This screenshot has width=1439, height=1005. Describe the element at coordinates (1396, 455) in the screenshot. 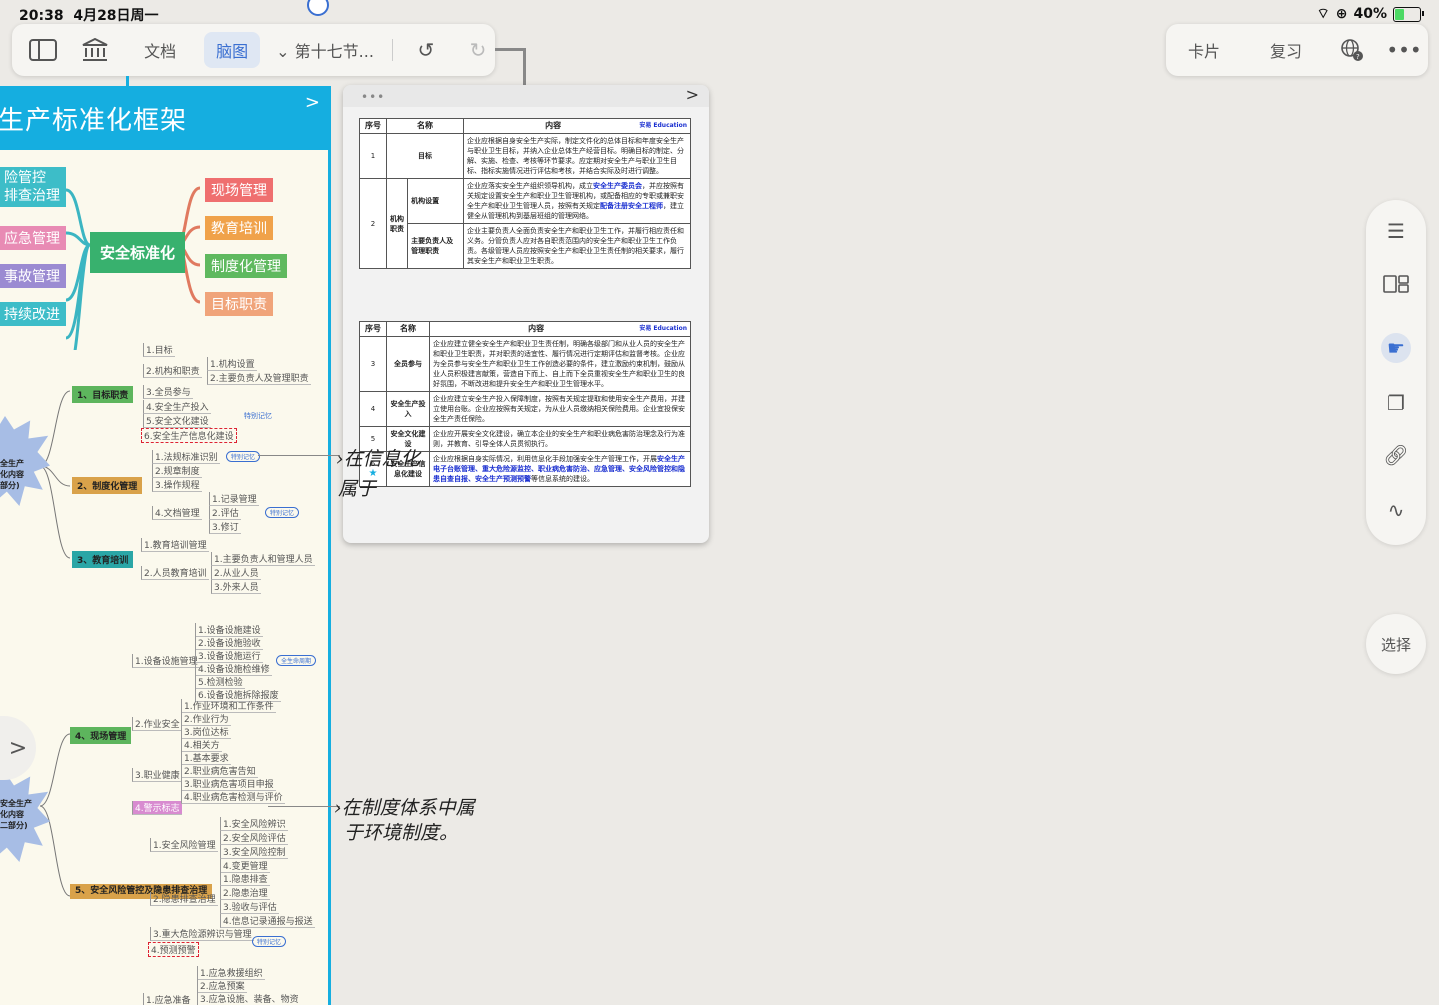

I see `link-icon: 🔗︎` at that location.